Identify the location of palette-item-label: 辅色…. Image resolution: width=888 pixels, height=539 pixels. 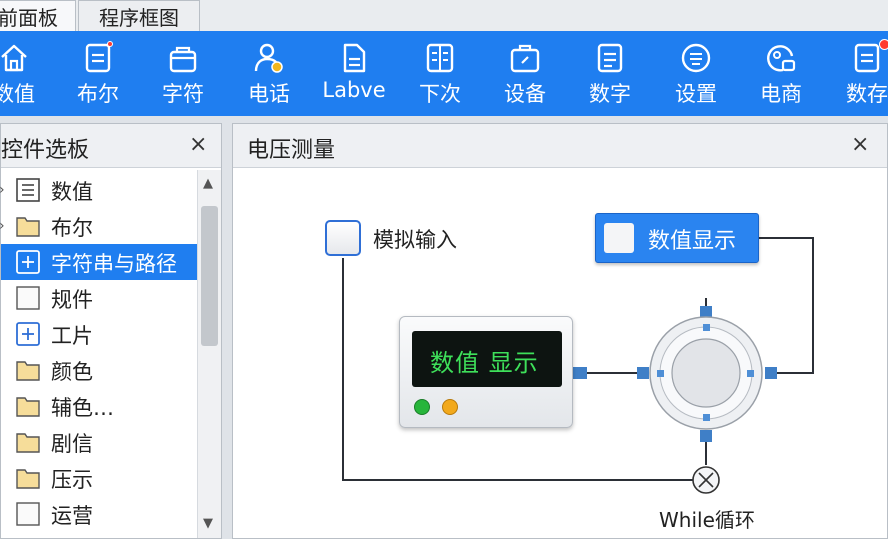
(82, 408).